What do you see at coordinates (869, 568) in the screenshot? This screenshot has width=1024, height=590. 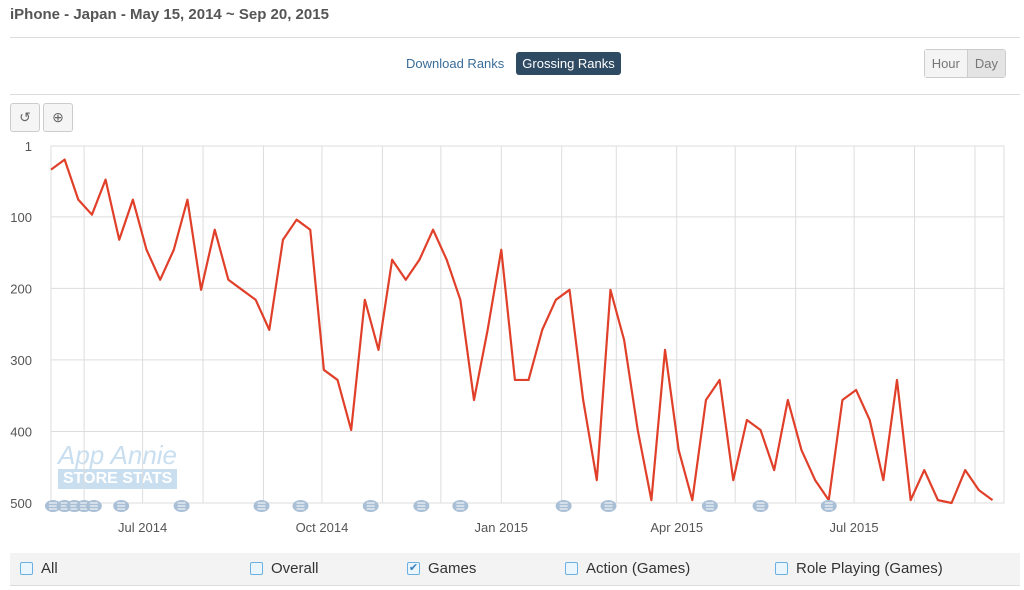 I see `legend-label: Role Playing (Games)` at bounding box center [869, 568].